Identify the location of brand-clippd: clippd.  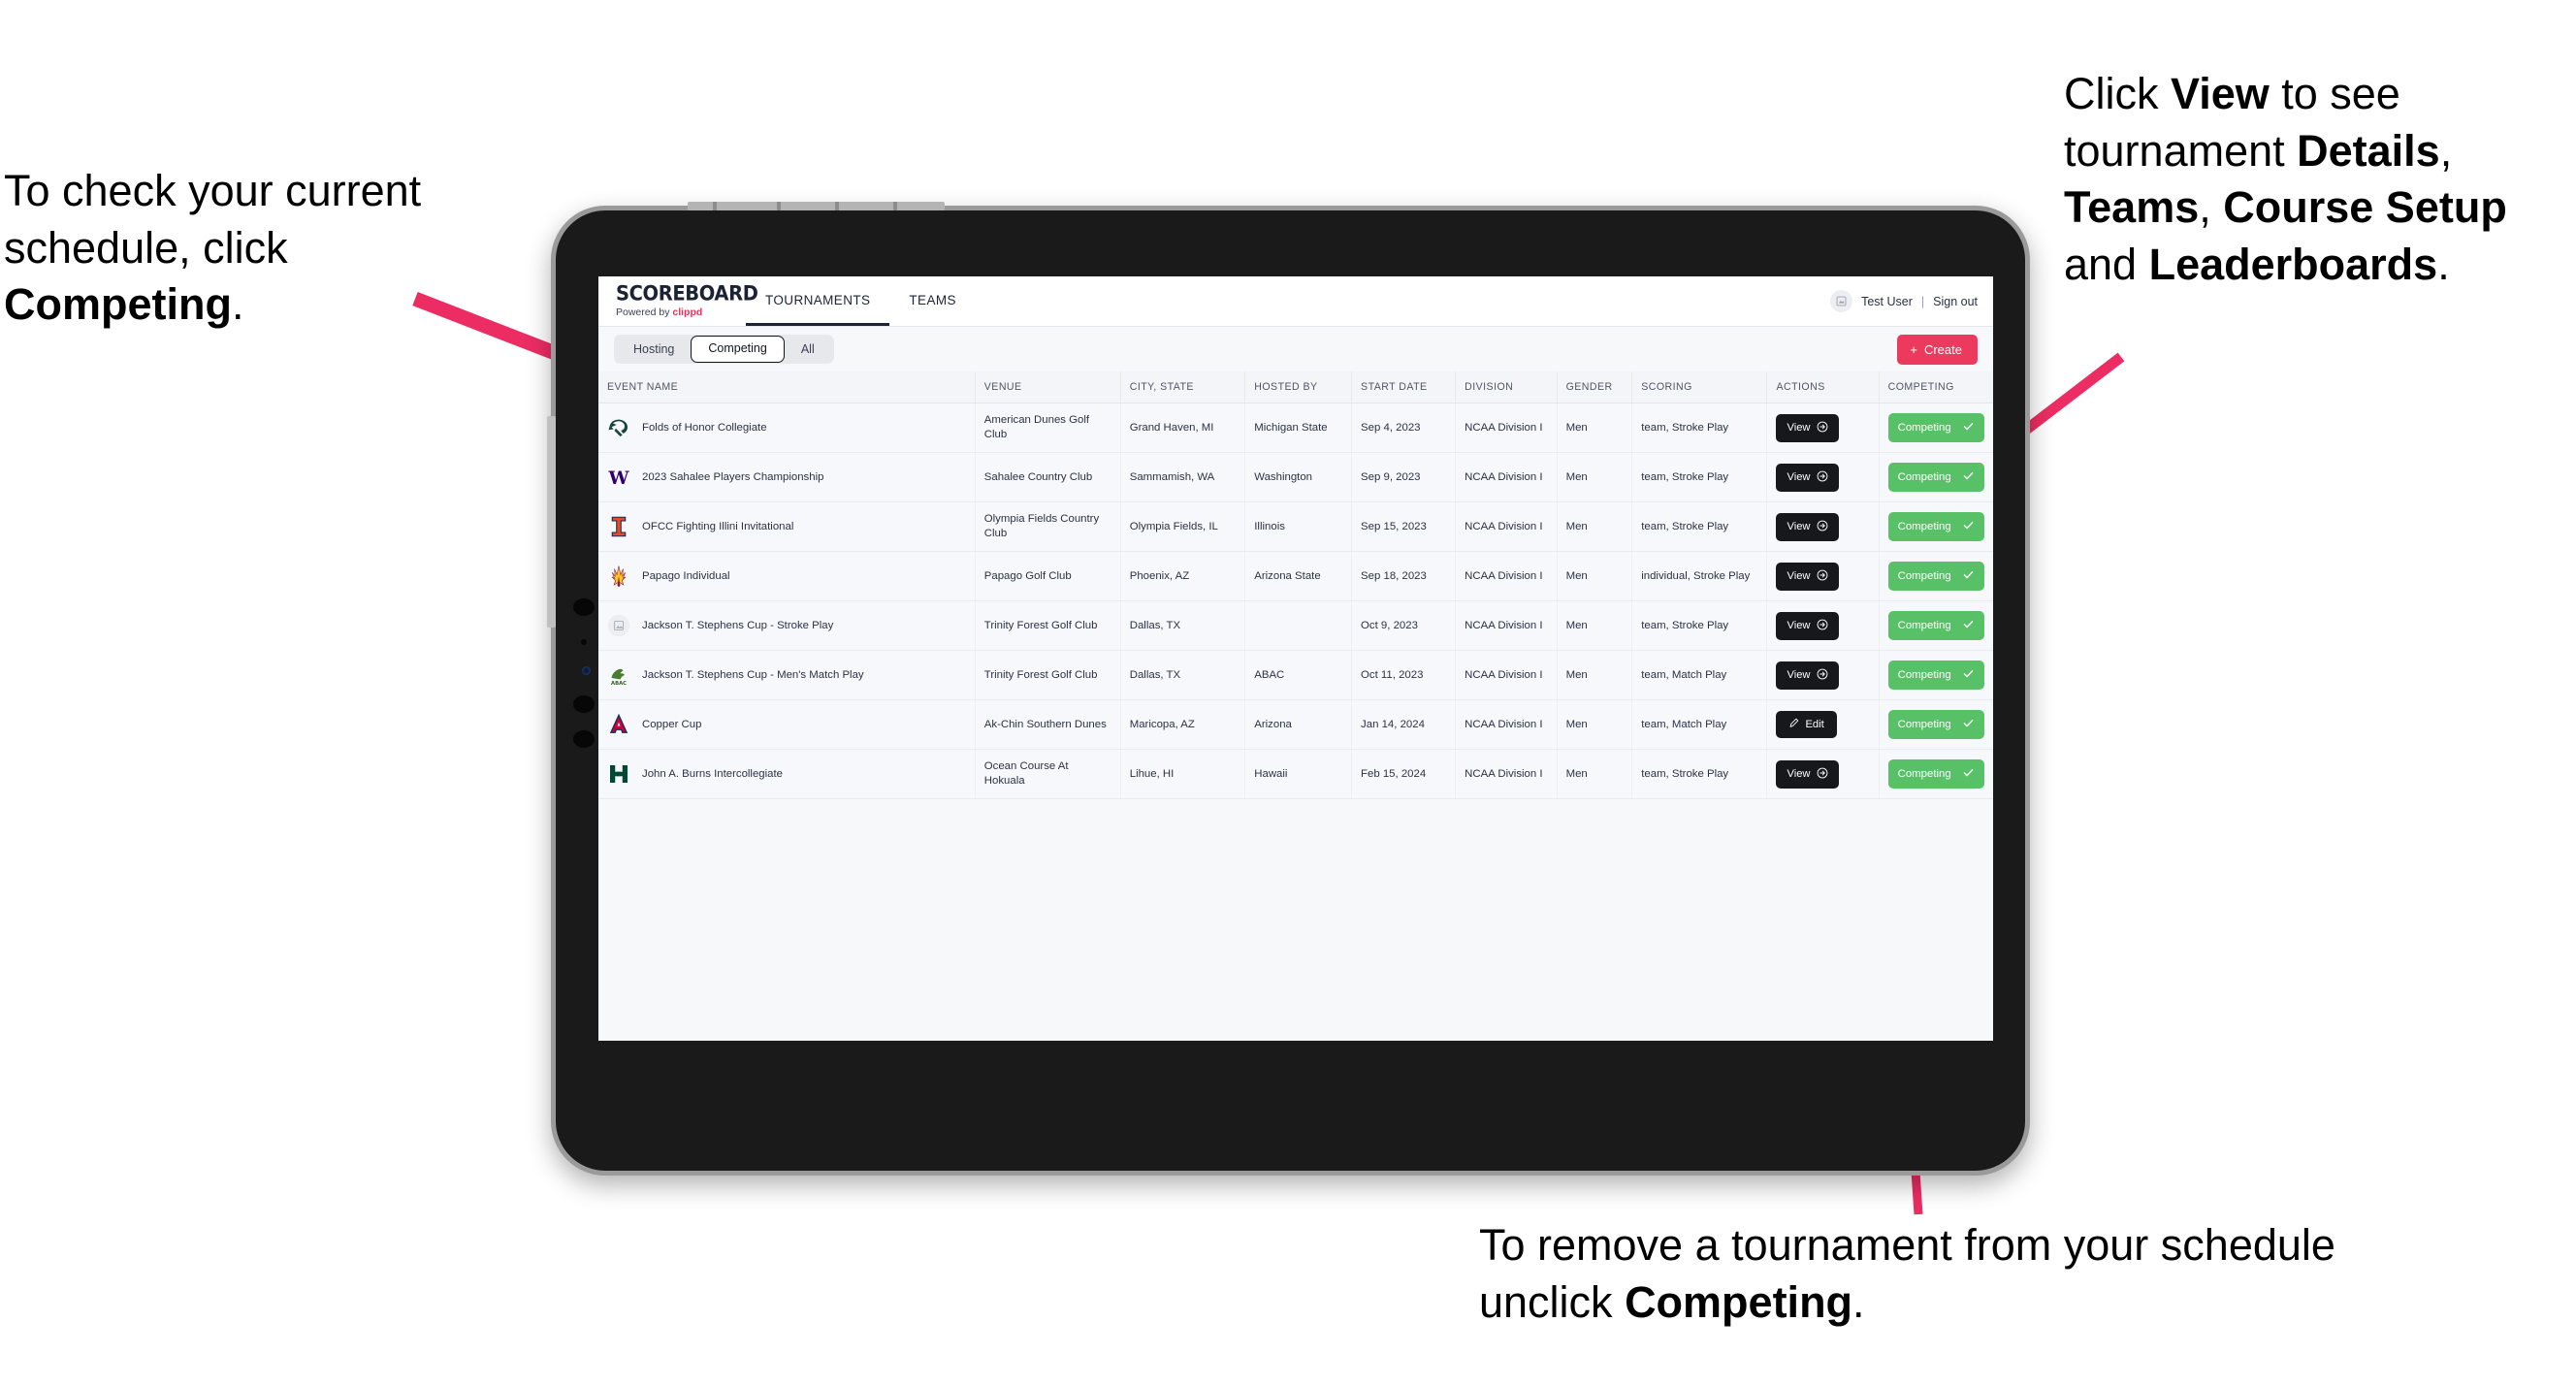
(687, 312).